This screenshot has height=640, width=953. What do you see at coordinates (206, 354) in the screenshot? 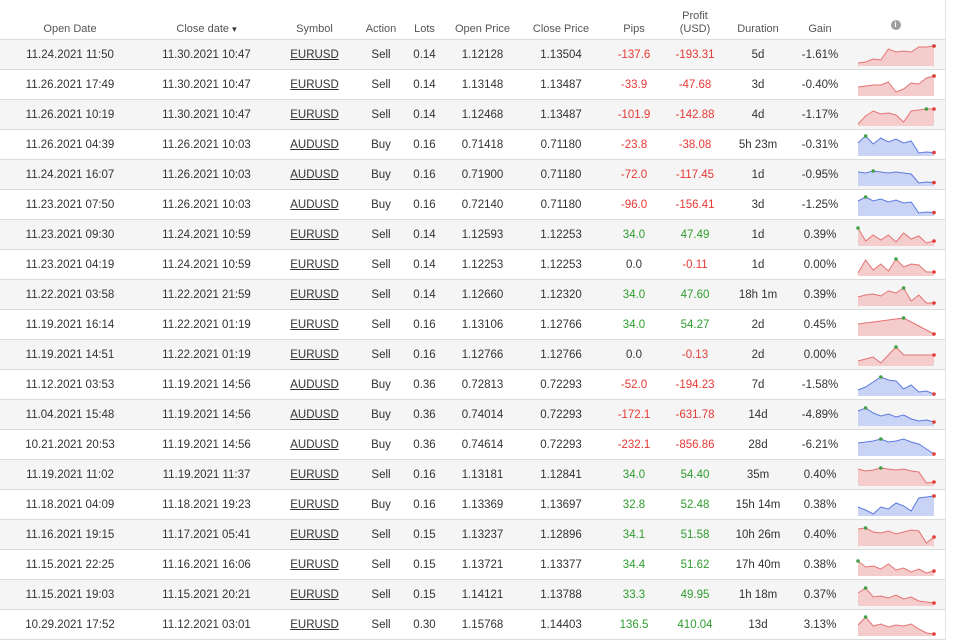
I see `close-date-cell: 11.22.2021 01:19` at bounding box center [206, 354].